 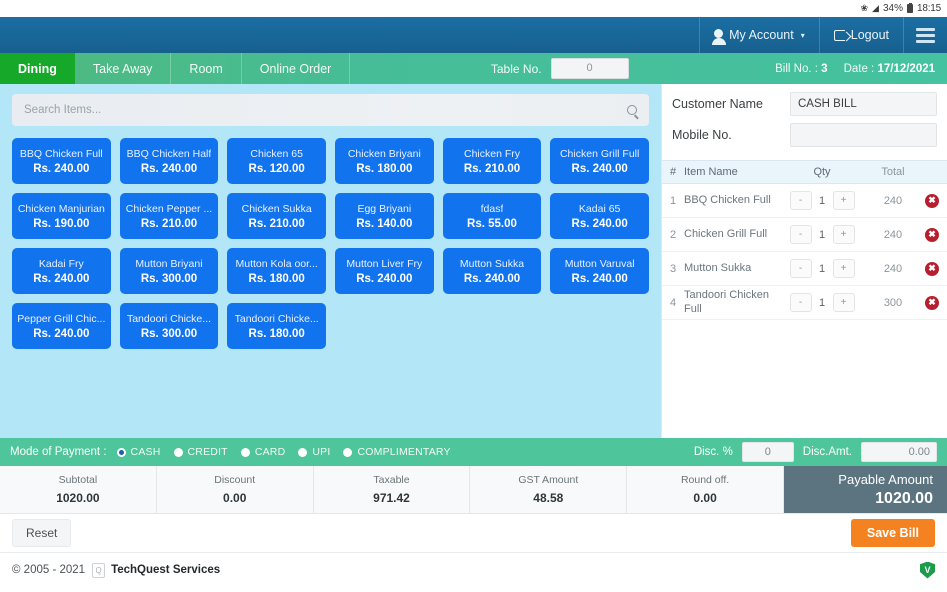 I want to click on order-table-header: # Item Name Qty Total, so click(x=804, y=172).